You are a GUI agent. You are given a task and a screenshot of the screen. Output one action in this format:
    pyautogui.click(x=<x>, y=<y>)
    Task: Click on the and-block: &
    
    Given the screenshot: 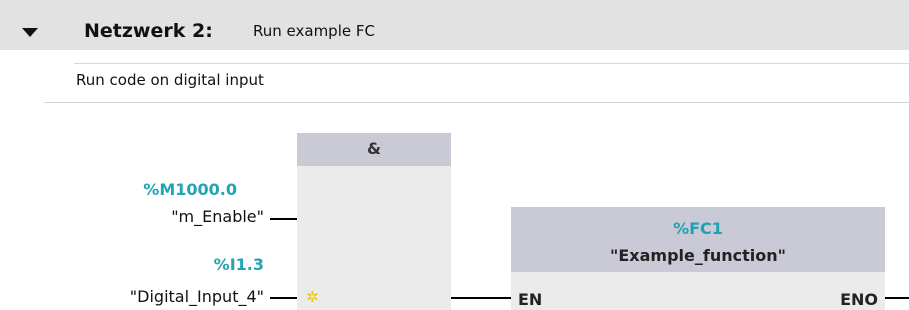 What is the action you would take?
    pyautogui.click(x=374, y=221)
    